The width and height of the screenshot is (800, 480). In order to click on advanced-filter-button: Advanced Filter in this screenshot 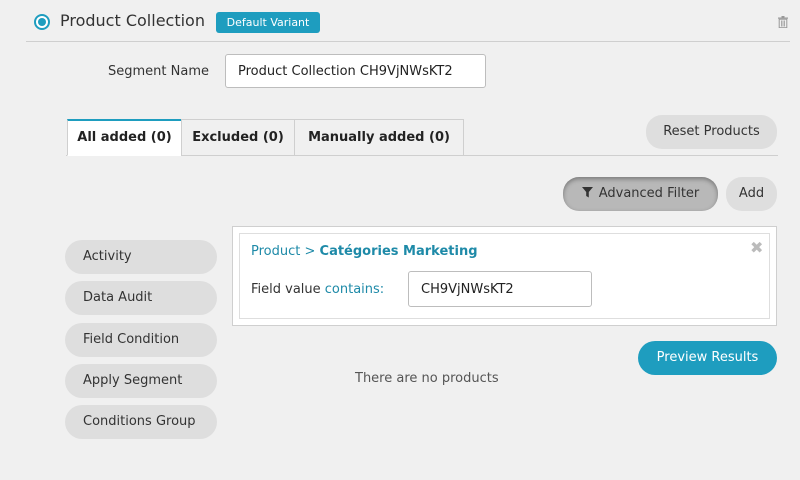, I will do `click(640, 194)`.